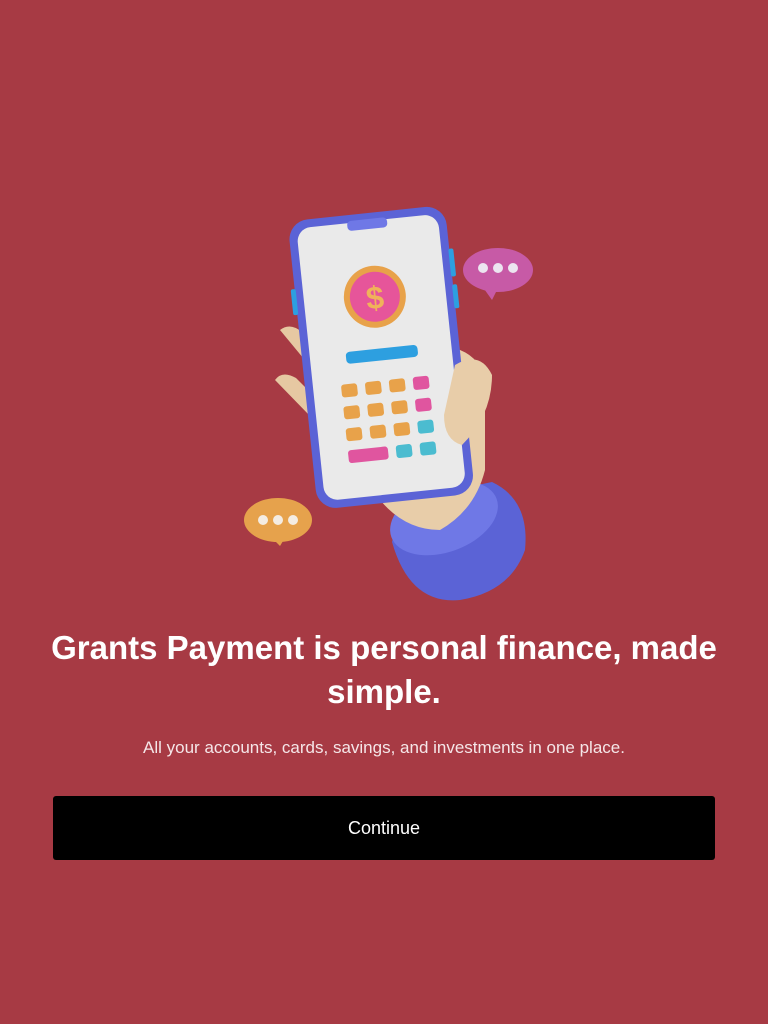 Image resolution: width=768 pixels, height=1024 pixels. What do you see at coordinates (498, 274) in the screenshot?
I see `chat-bubble-right-icon` at bounding box center [498, 274].